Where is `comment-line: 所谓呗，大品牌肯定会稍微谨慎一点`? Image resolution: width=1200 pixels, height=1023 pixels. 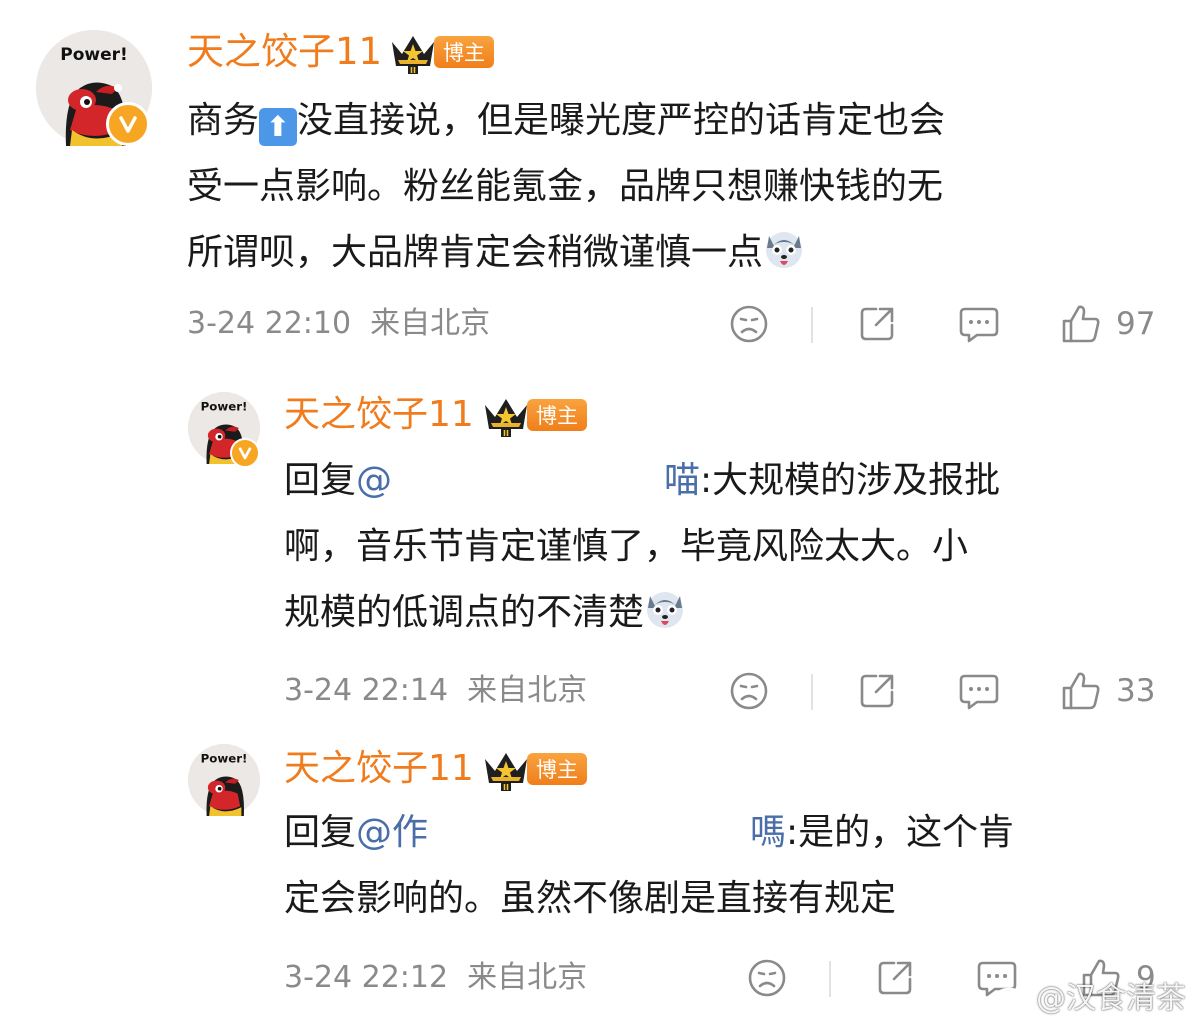 comment-line: 所谓呗，大品牌肯定会稍微谨慎一点 is located at coordinates (566, 253).